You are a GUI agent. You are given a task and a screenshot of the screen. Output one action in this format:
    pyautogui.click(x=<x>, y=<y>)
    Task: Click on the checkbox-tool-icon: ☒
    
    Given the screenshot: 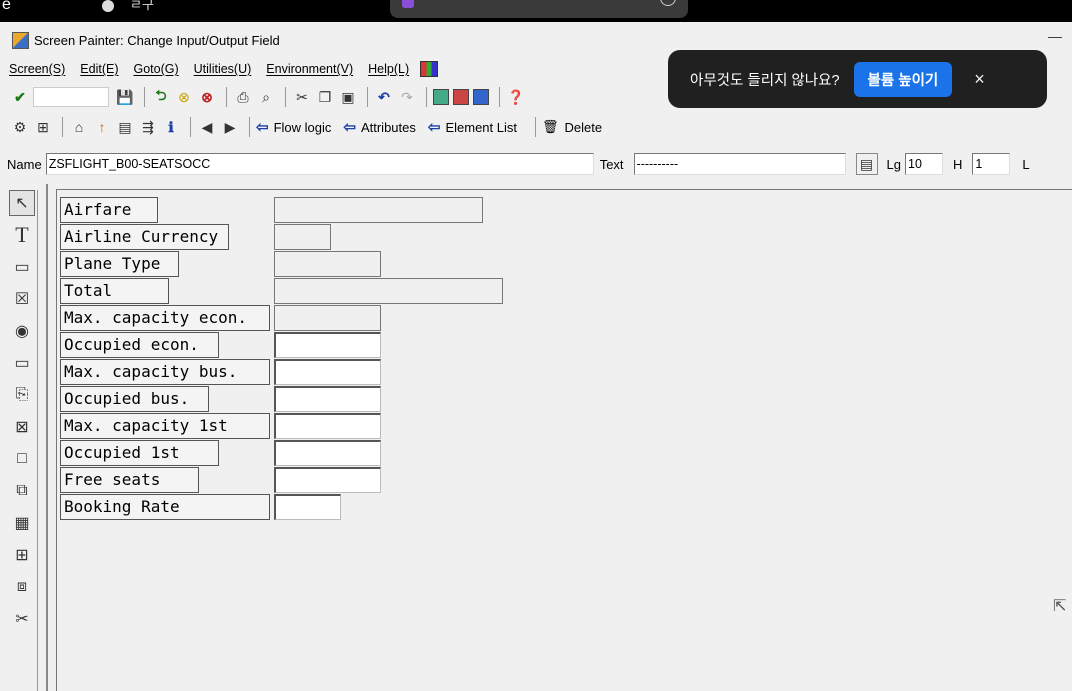 What is the action you would take?
    pyautogui.click(x=22, y=299)
    